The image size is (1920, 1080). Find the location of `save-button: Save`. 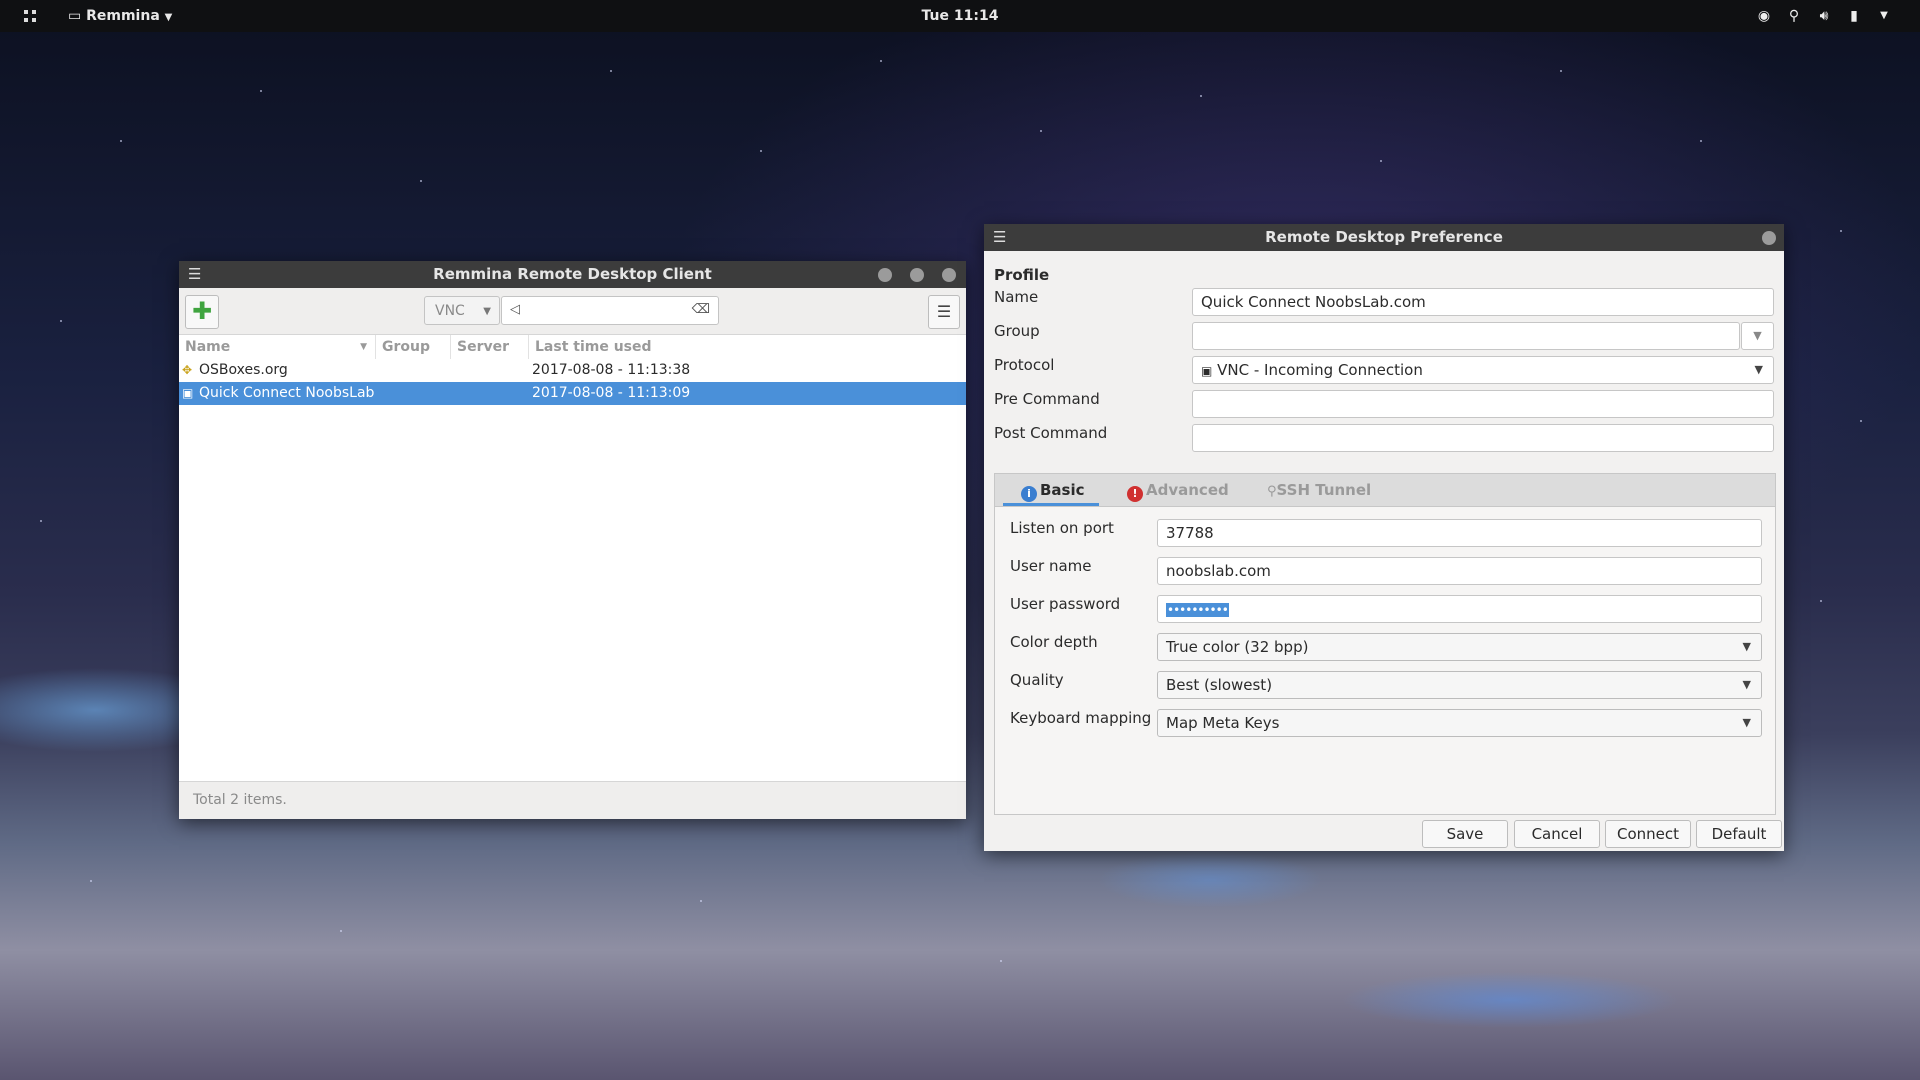

save-button: Save is located at coordinates (1465, 834).